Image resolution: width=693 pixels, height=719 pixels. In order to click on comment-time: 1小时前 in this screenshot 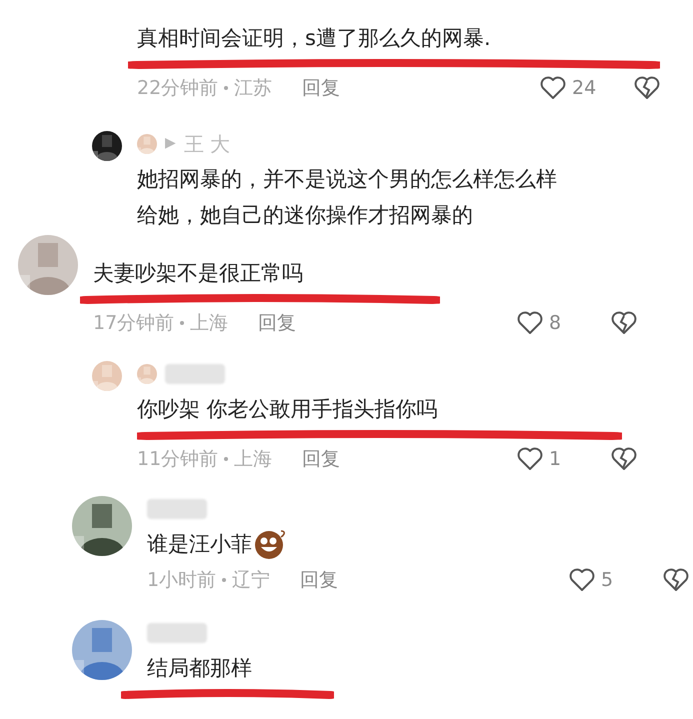, I will do `click(181, 580)`.